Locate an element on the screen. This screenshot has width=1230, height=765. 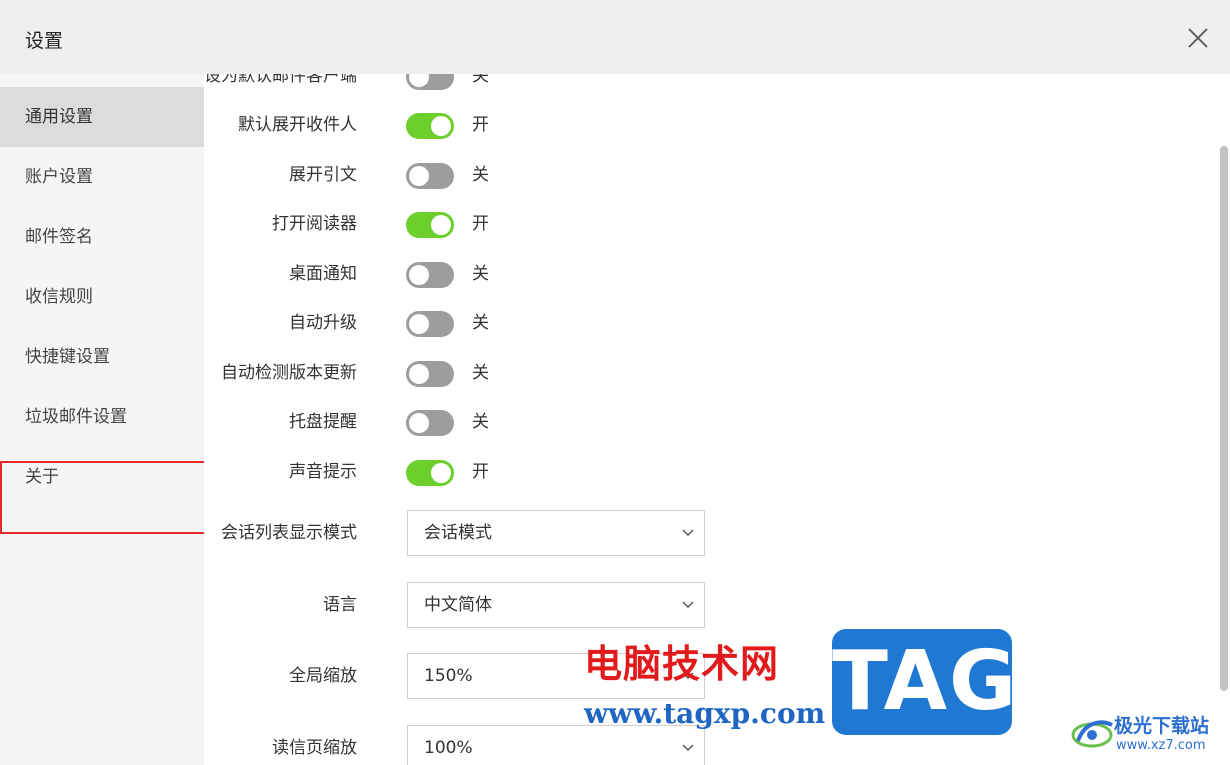
aurora-logo-icon is located at coordinates (1093, 733).